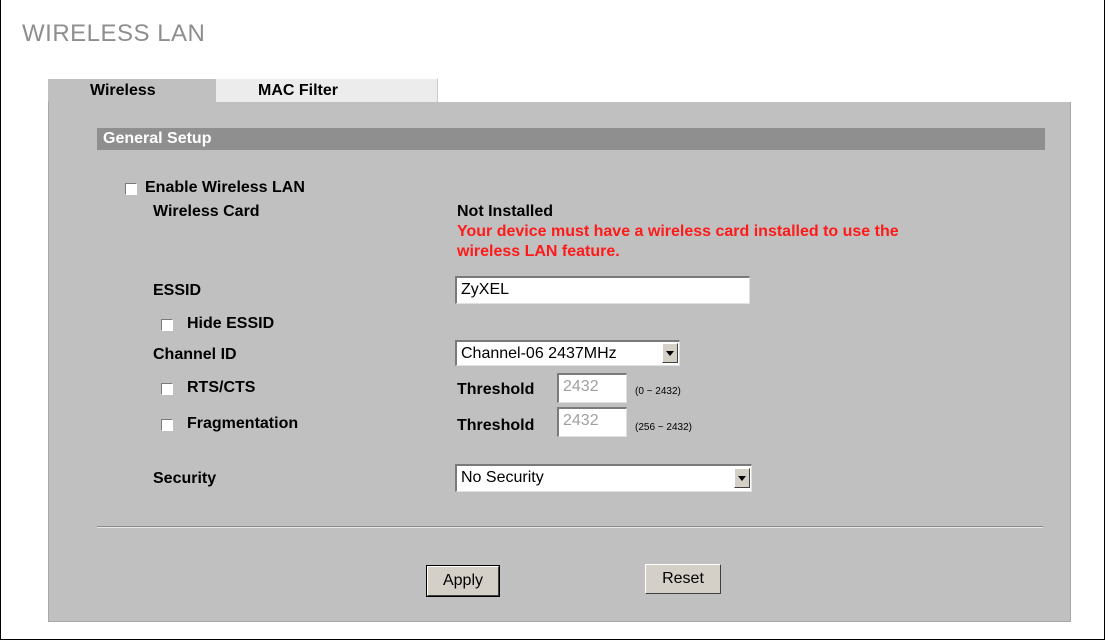 The width and height of the screenshot is (1108, 642). I want to click on wireless-card-value: Not Installed, so click(505, 211).